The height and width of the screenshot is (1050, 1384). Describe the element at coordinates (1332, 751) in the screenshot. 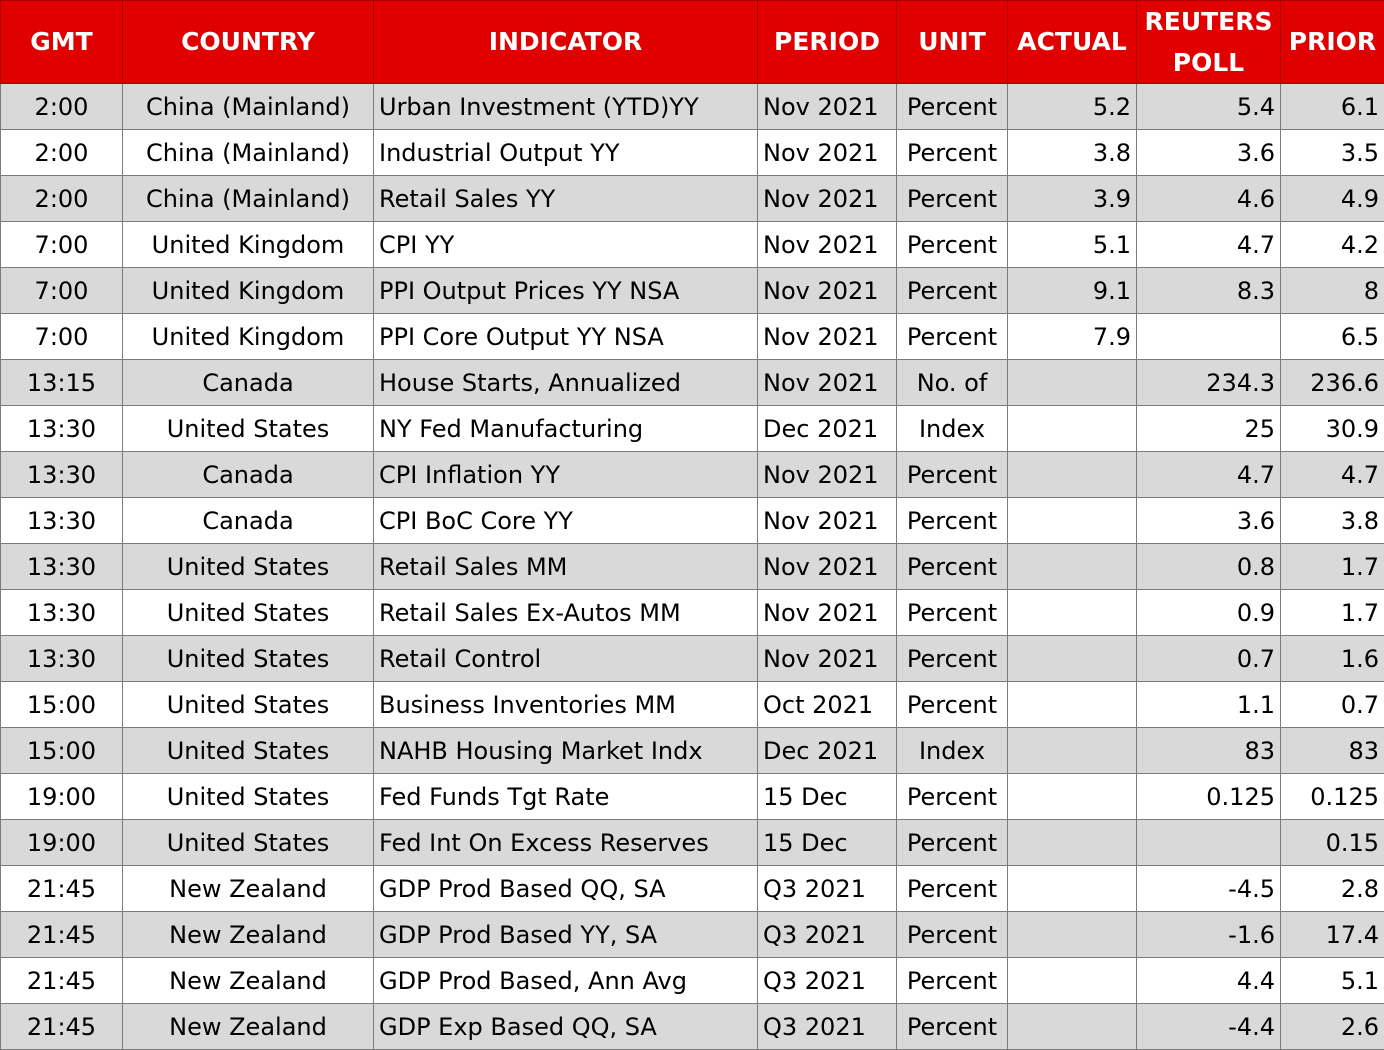

I see `cell-prior: 83` at that location.